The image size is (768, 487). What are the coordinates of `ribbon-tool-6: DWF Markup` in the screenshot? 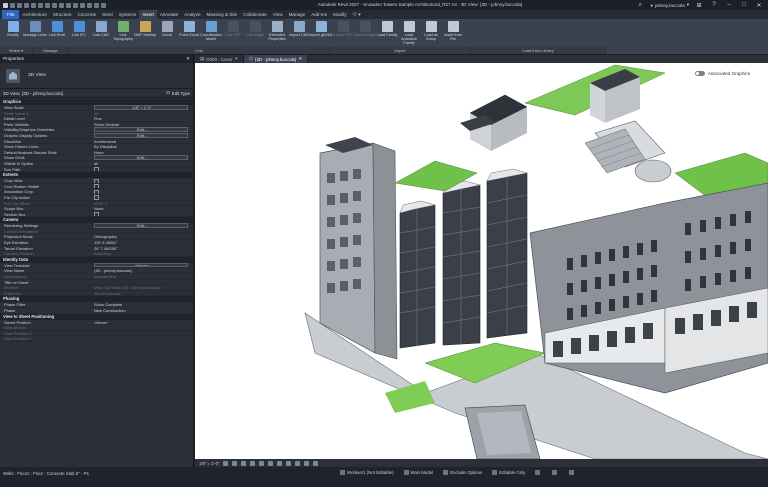 It's located at (145, 33).